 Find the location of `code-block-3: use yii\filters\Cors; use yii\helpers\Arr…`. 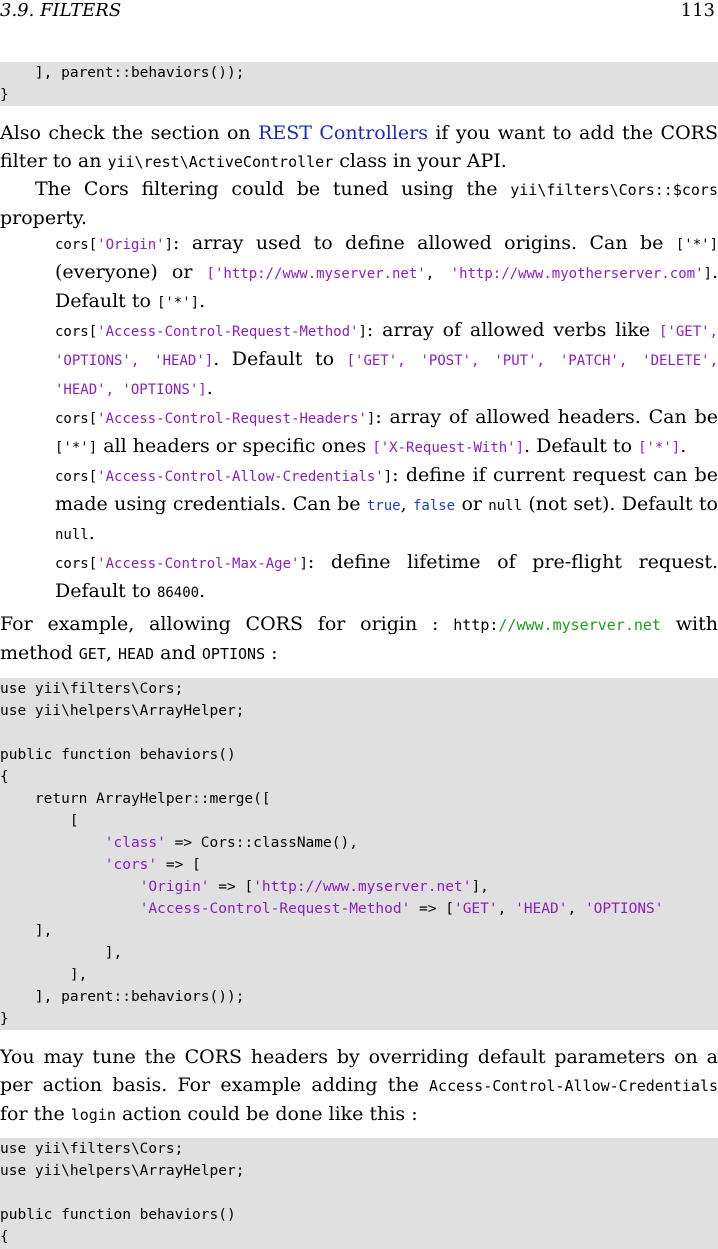

code-block-3: use yii\filters\Cors; use yii\helpers\Arr… is located at coordinates (359, 1193).